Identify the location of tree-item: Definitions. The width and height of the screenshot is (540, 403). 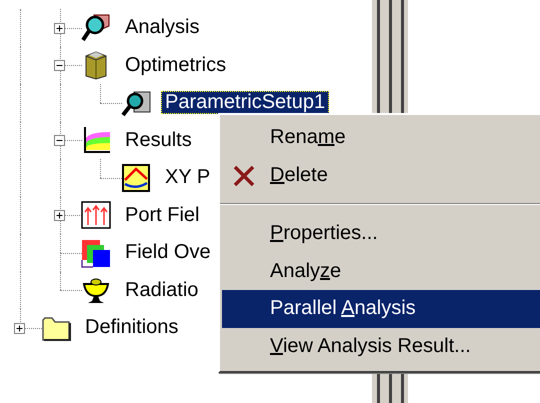
(131, 328).